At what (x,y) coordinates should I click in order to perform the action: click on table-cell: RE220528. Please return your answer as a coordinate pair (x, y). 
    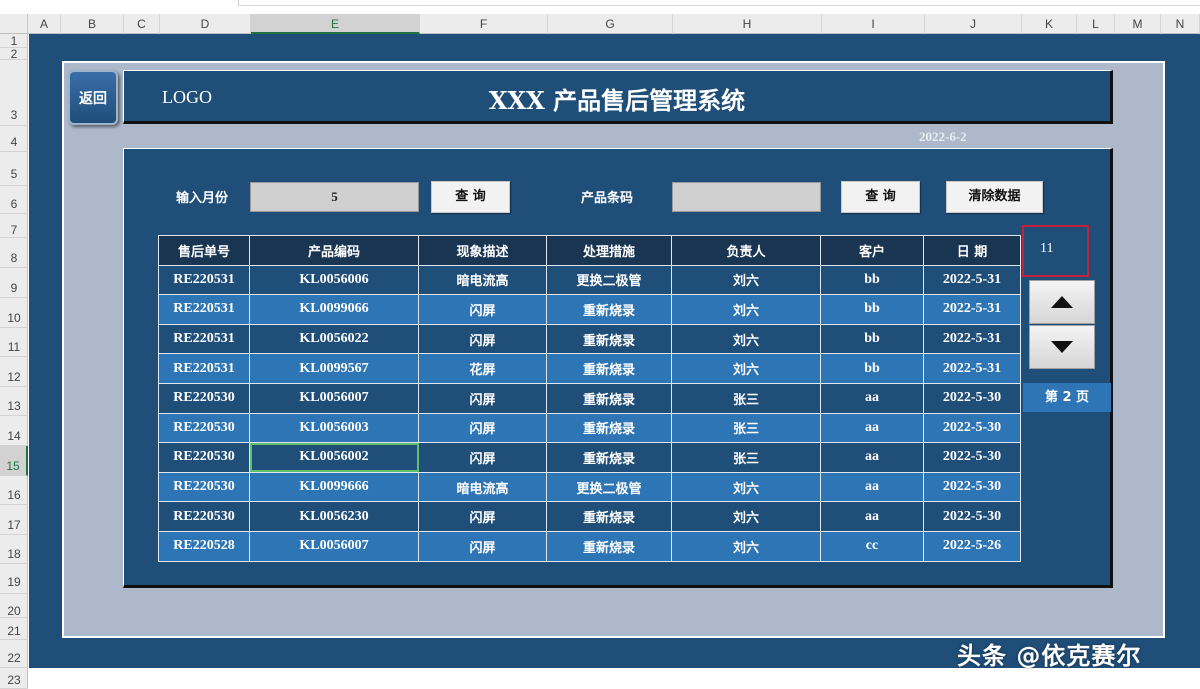
    Looking at the image, I should click on (204, 546).